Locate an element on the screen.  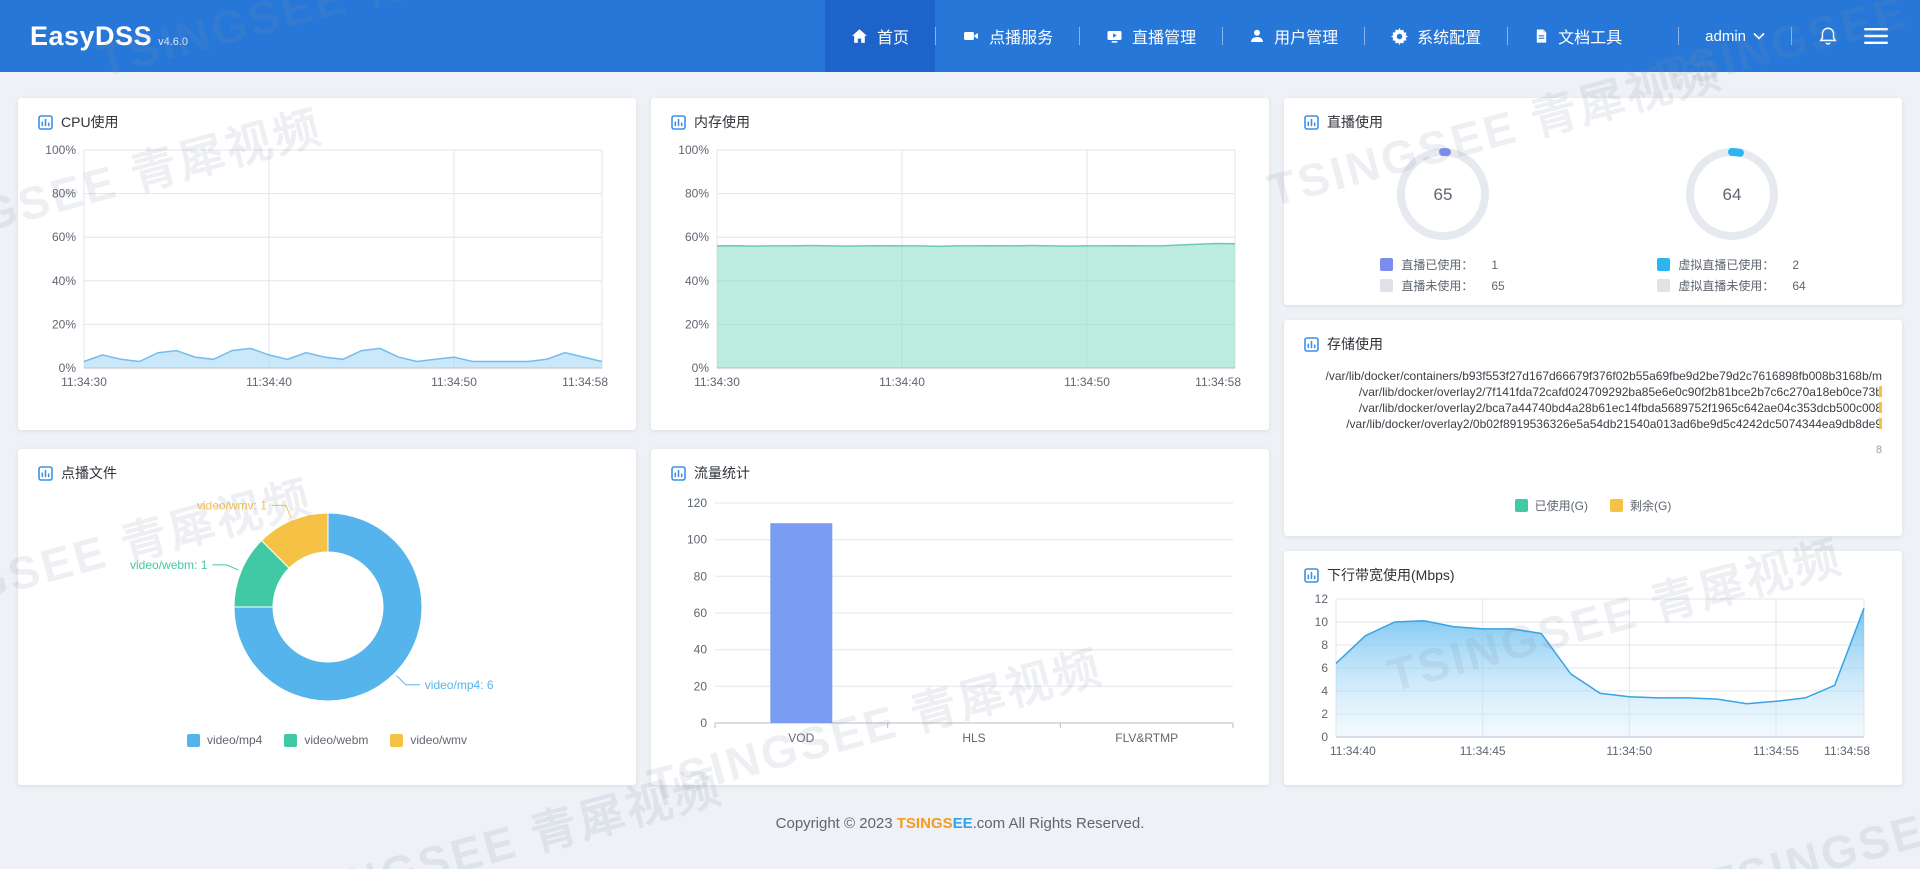
bar-VOD is located at coordinates (801, 623).